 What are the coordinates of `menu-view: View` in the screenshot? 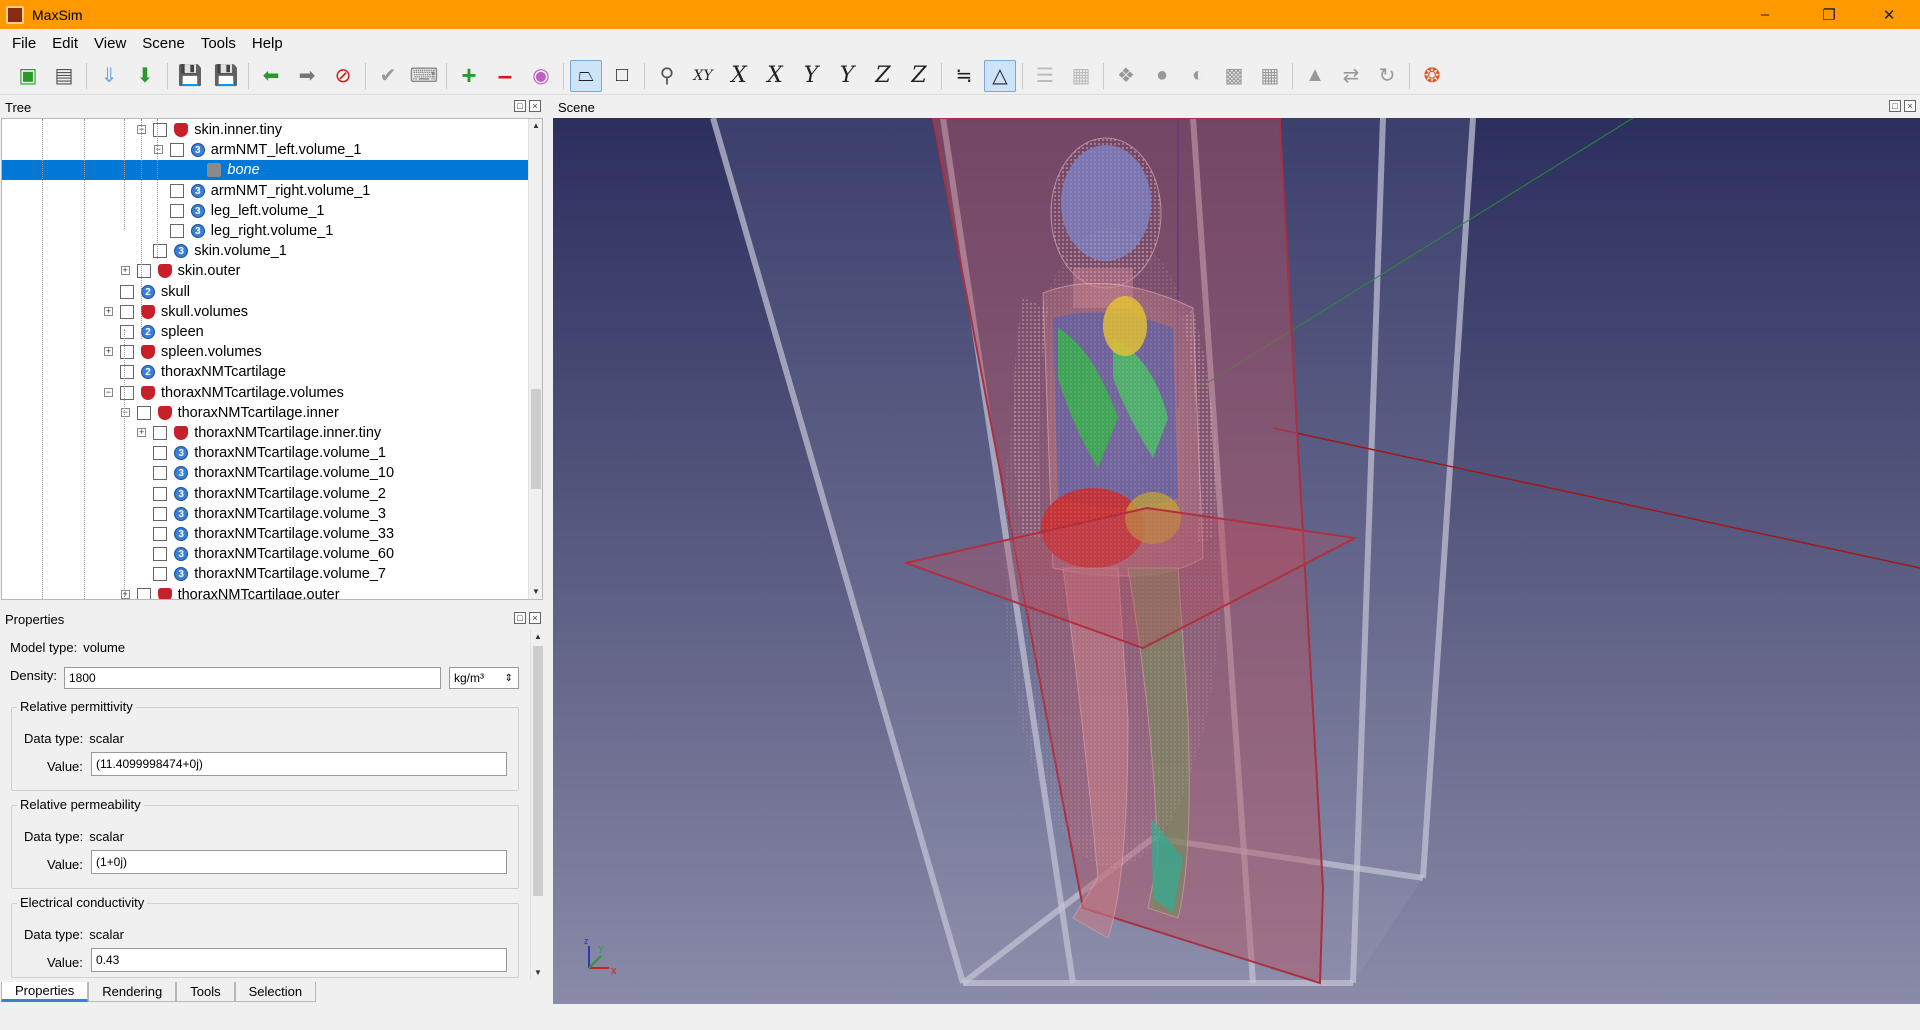 It's located at (110, 43).